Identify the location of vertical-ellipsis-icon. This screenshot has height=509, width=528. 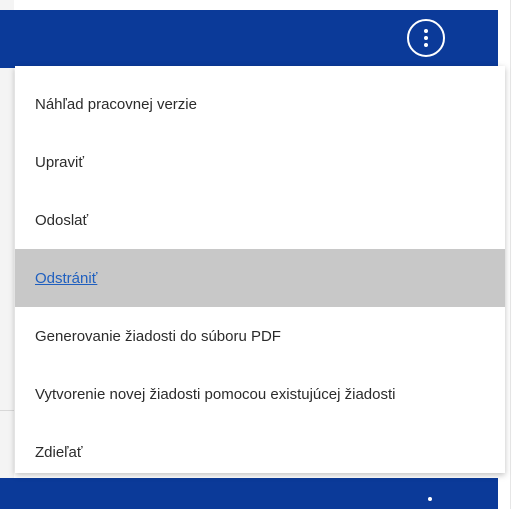
(426, 38).